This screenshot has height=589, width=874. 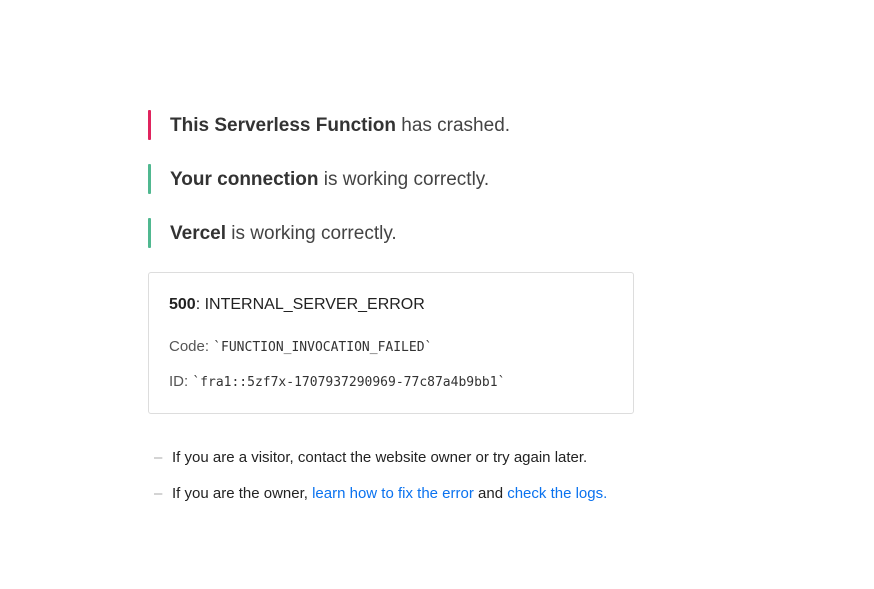 I want to click on status-subject: Your connection, so click(x=244, y=179).